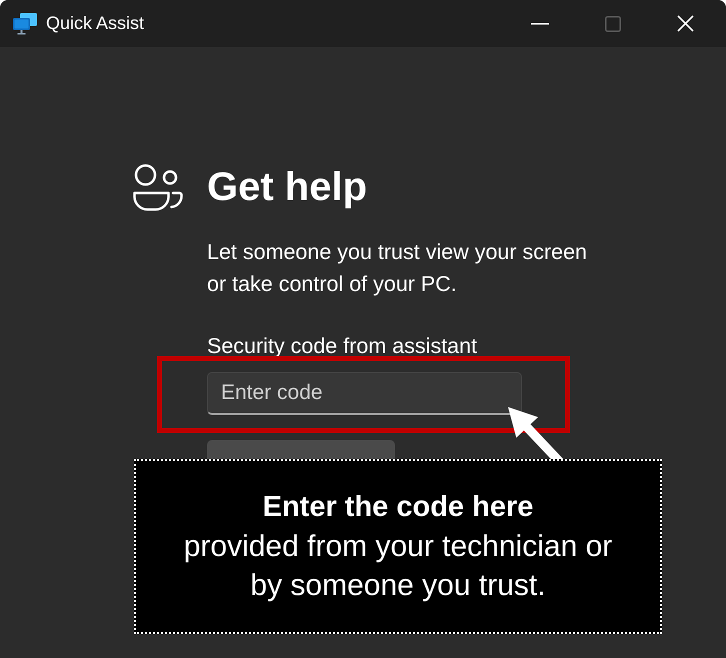  Describe the element at coordinates (398, 566) in the screenshot. I see `callout-text: provided from your technician or by someone you trust.` at that location.